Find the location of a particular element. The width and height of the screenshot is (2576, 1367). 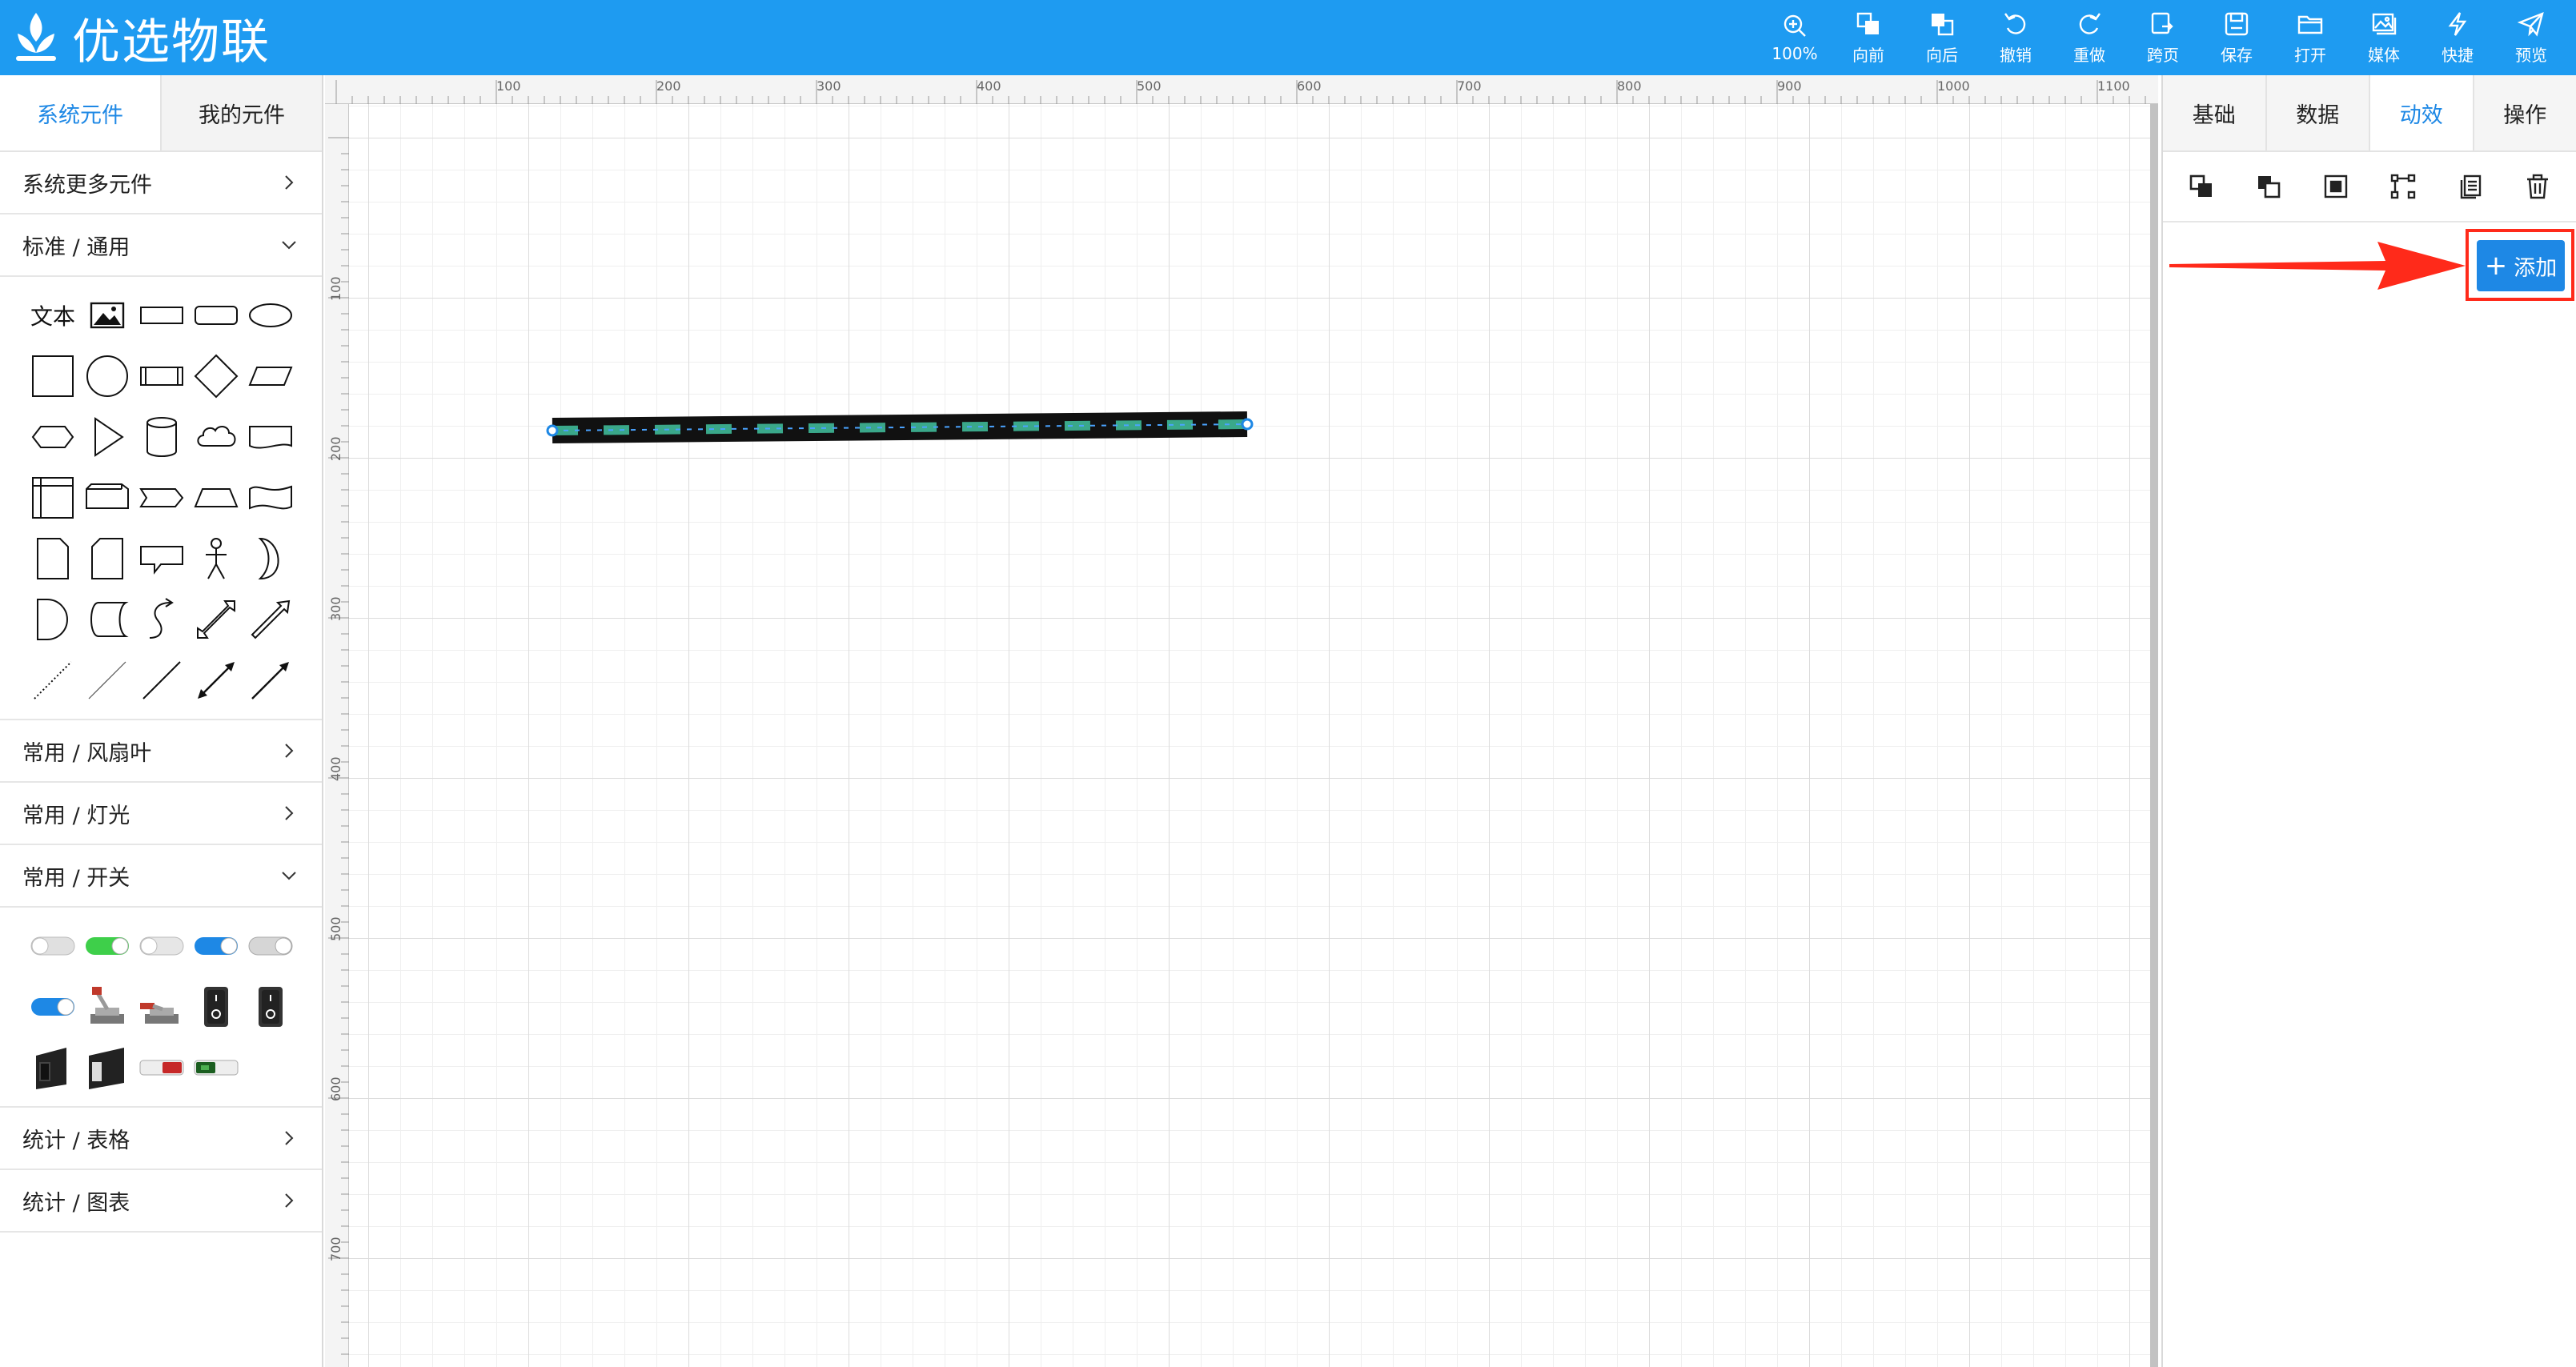

tab-data: 数据 is located at coordinates (2317, 113).